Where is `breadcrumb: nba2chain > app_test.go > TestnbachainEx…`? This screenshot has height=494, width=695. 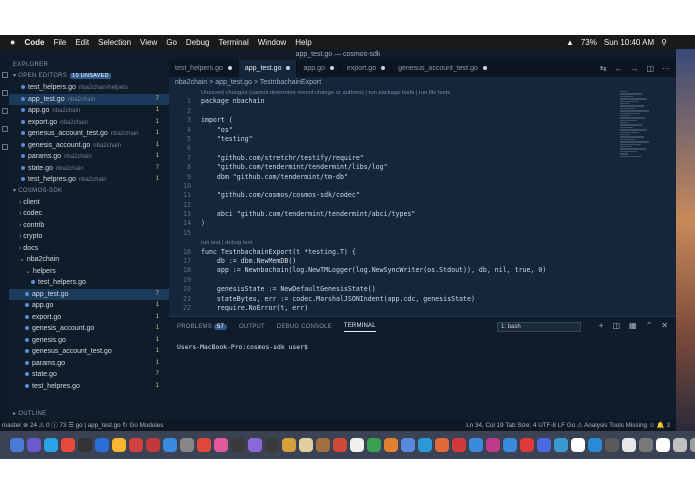
breadcrumb: nba2chain > app_test.go > TestnbachainEx… is located at coordinates (422, 82).